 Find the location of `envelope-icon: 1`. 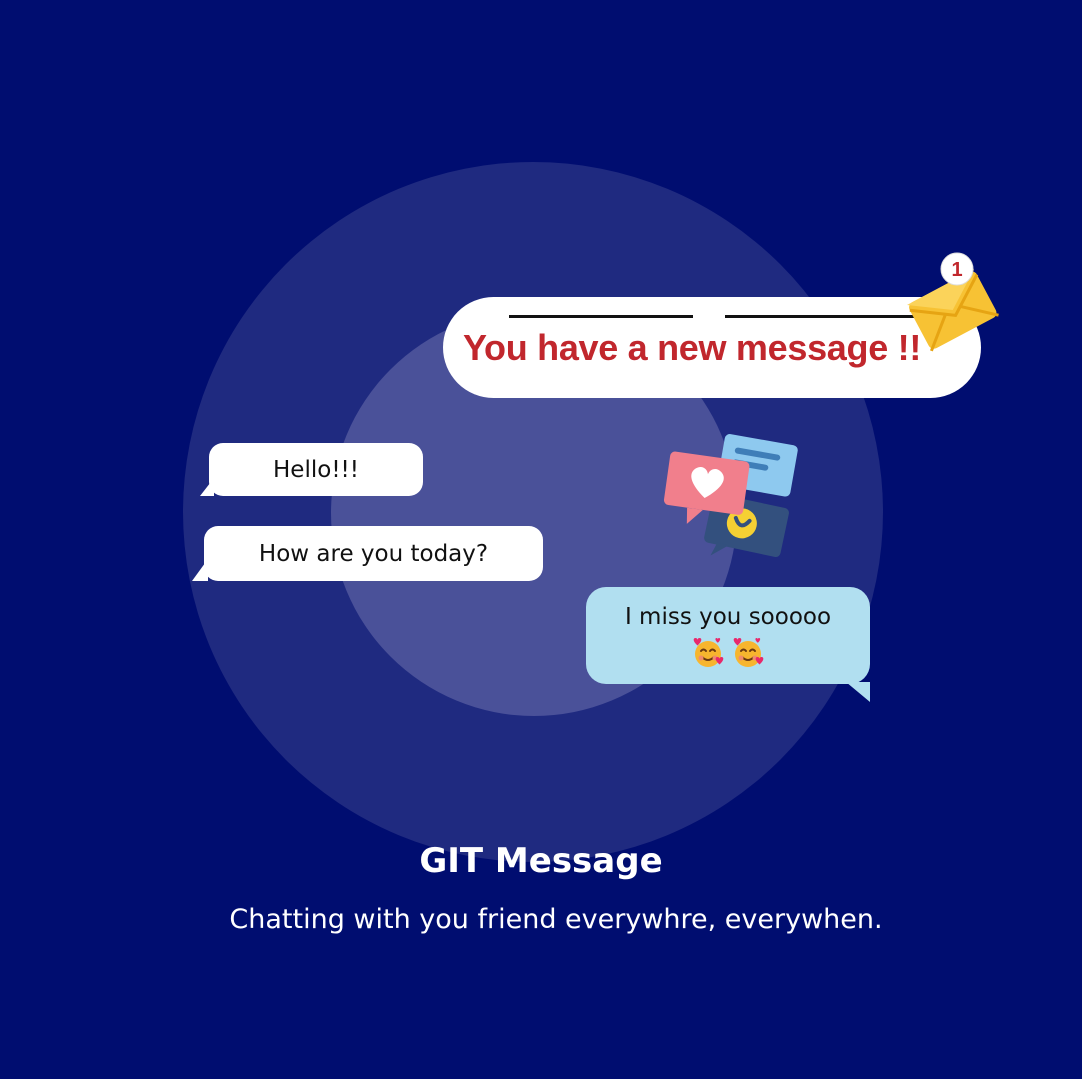

envelope-icon: 1 is located at coordinates (950, 300).